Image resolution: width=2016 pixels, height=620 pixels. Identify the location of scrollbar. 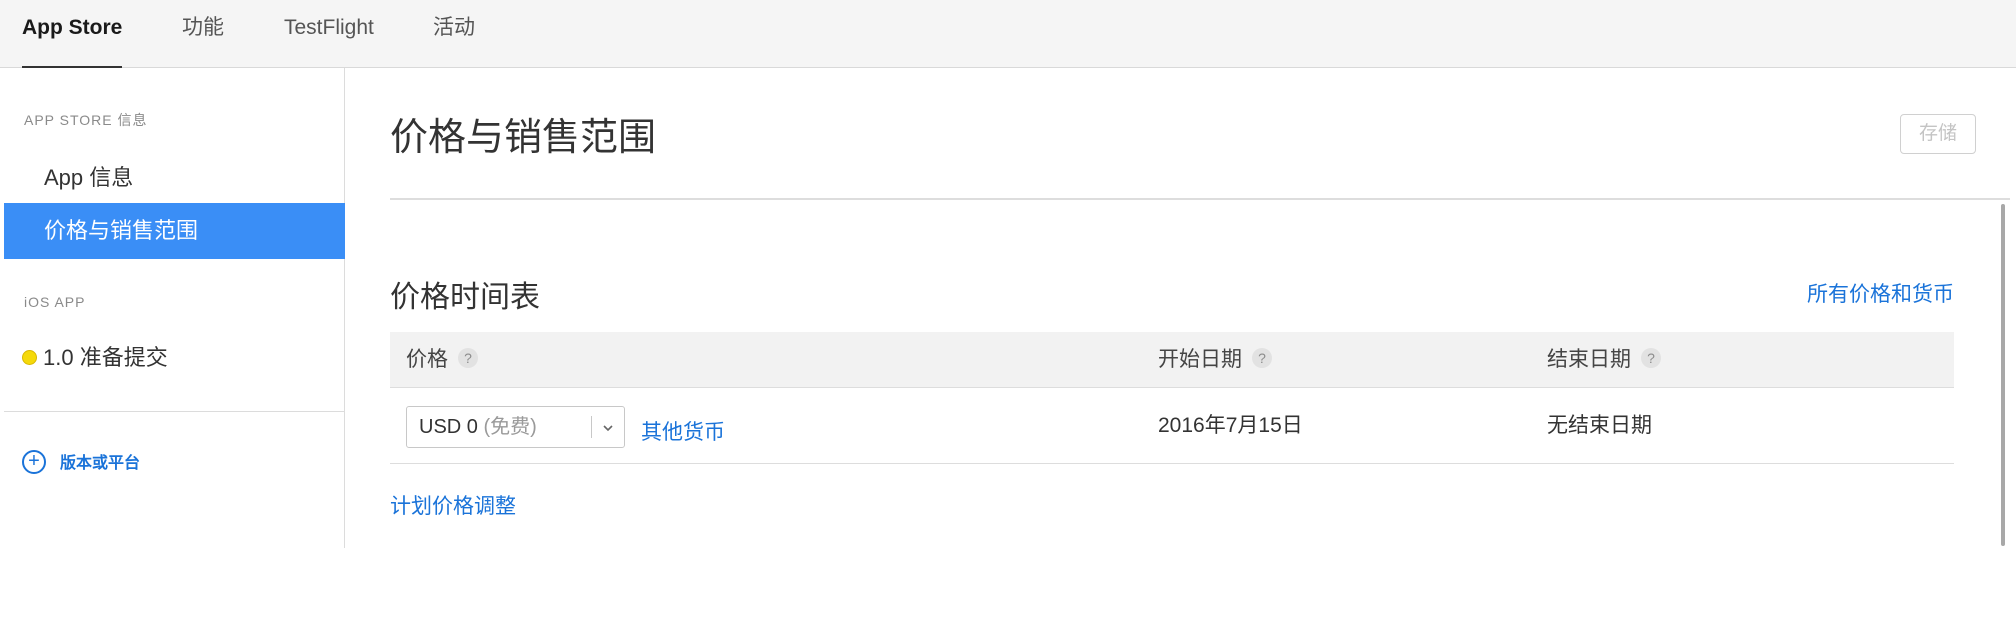
(2003, 375).